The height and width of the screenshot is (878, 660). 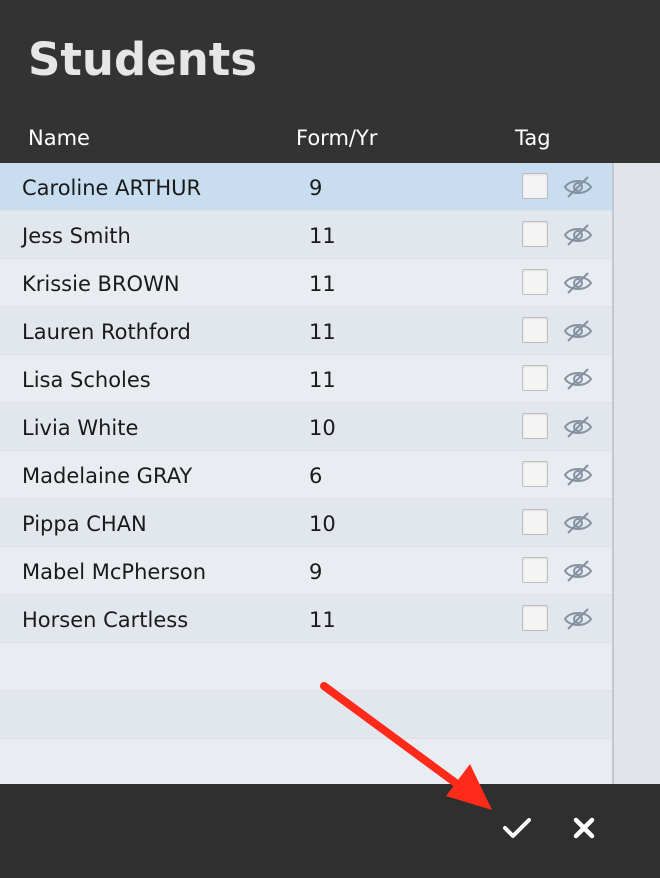 I want to click on student-name: Jess Smith, so click(x=76, y=236).